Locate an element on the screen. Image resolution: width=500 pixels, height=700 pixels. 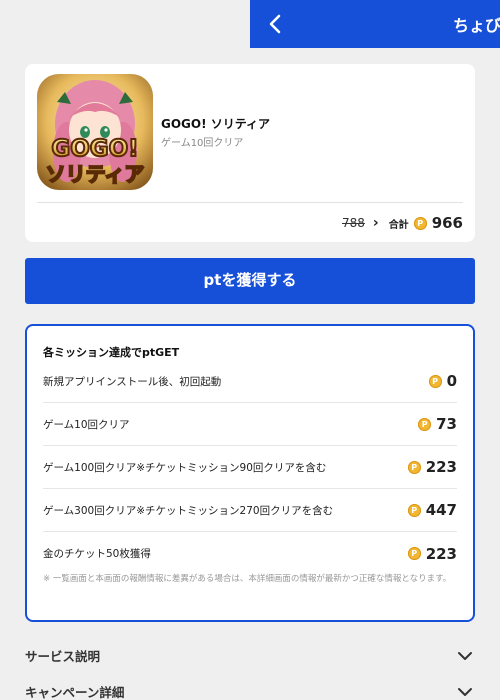
mission-row: ゲーム300回クリア※チケットミッション270回クリアを含む P 447 is located at coordinates (250, 510).